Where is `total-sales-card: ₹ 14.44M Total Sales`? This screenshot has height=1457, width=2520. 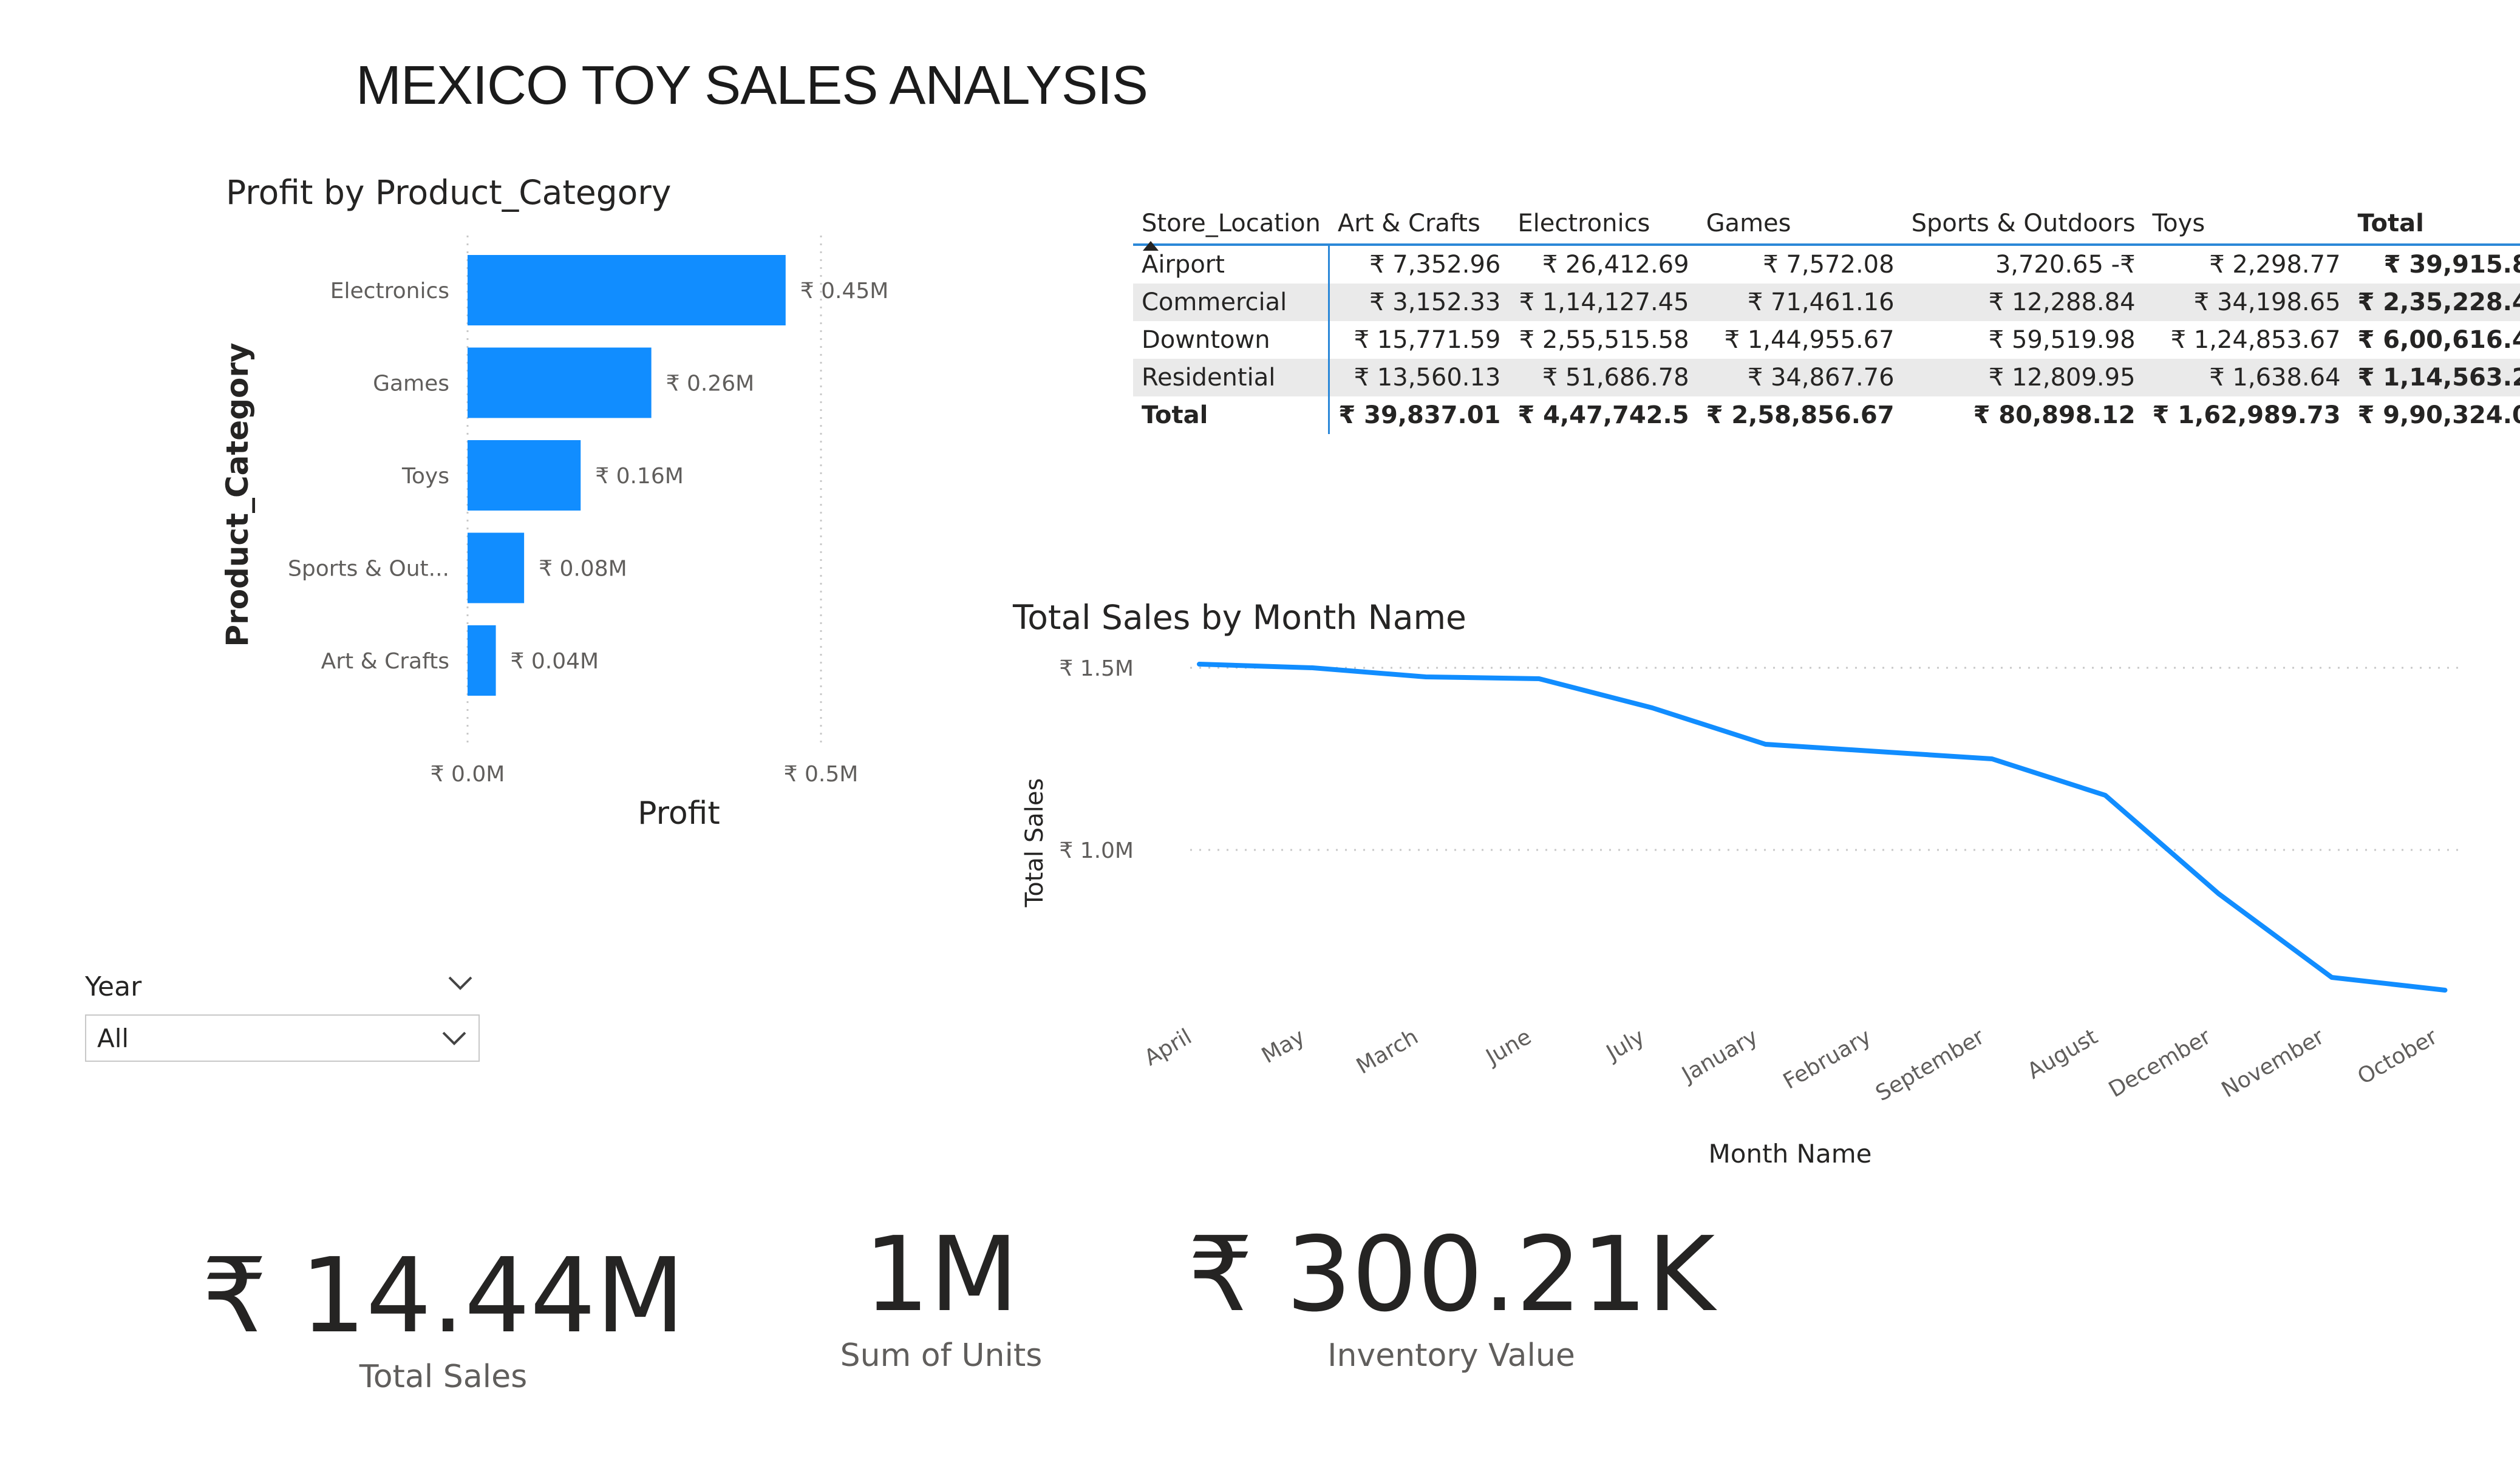 total-sales-card: ₹ 14.44M Total Sales is located at coordinates (443, 1320).